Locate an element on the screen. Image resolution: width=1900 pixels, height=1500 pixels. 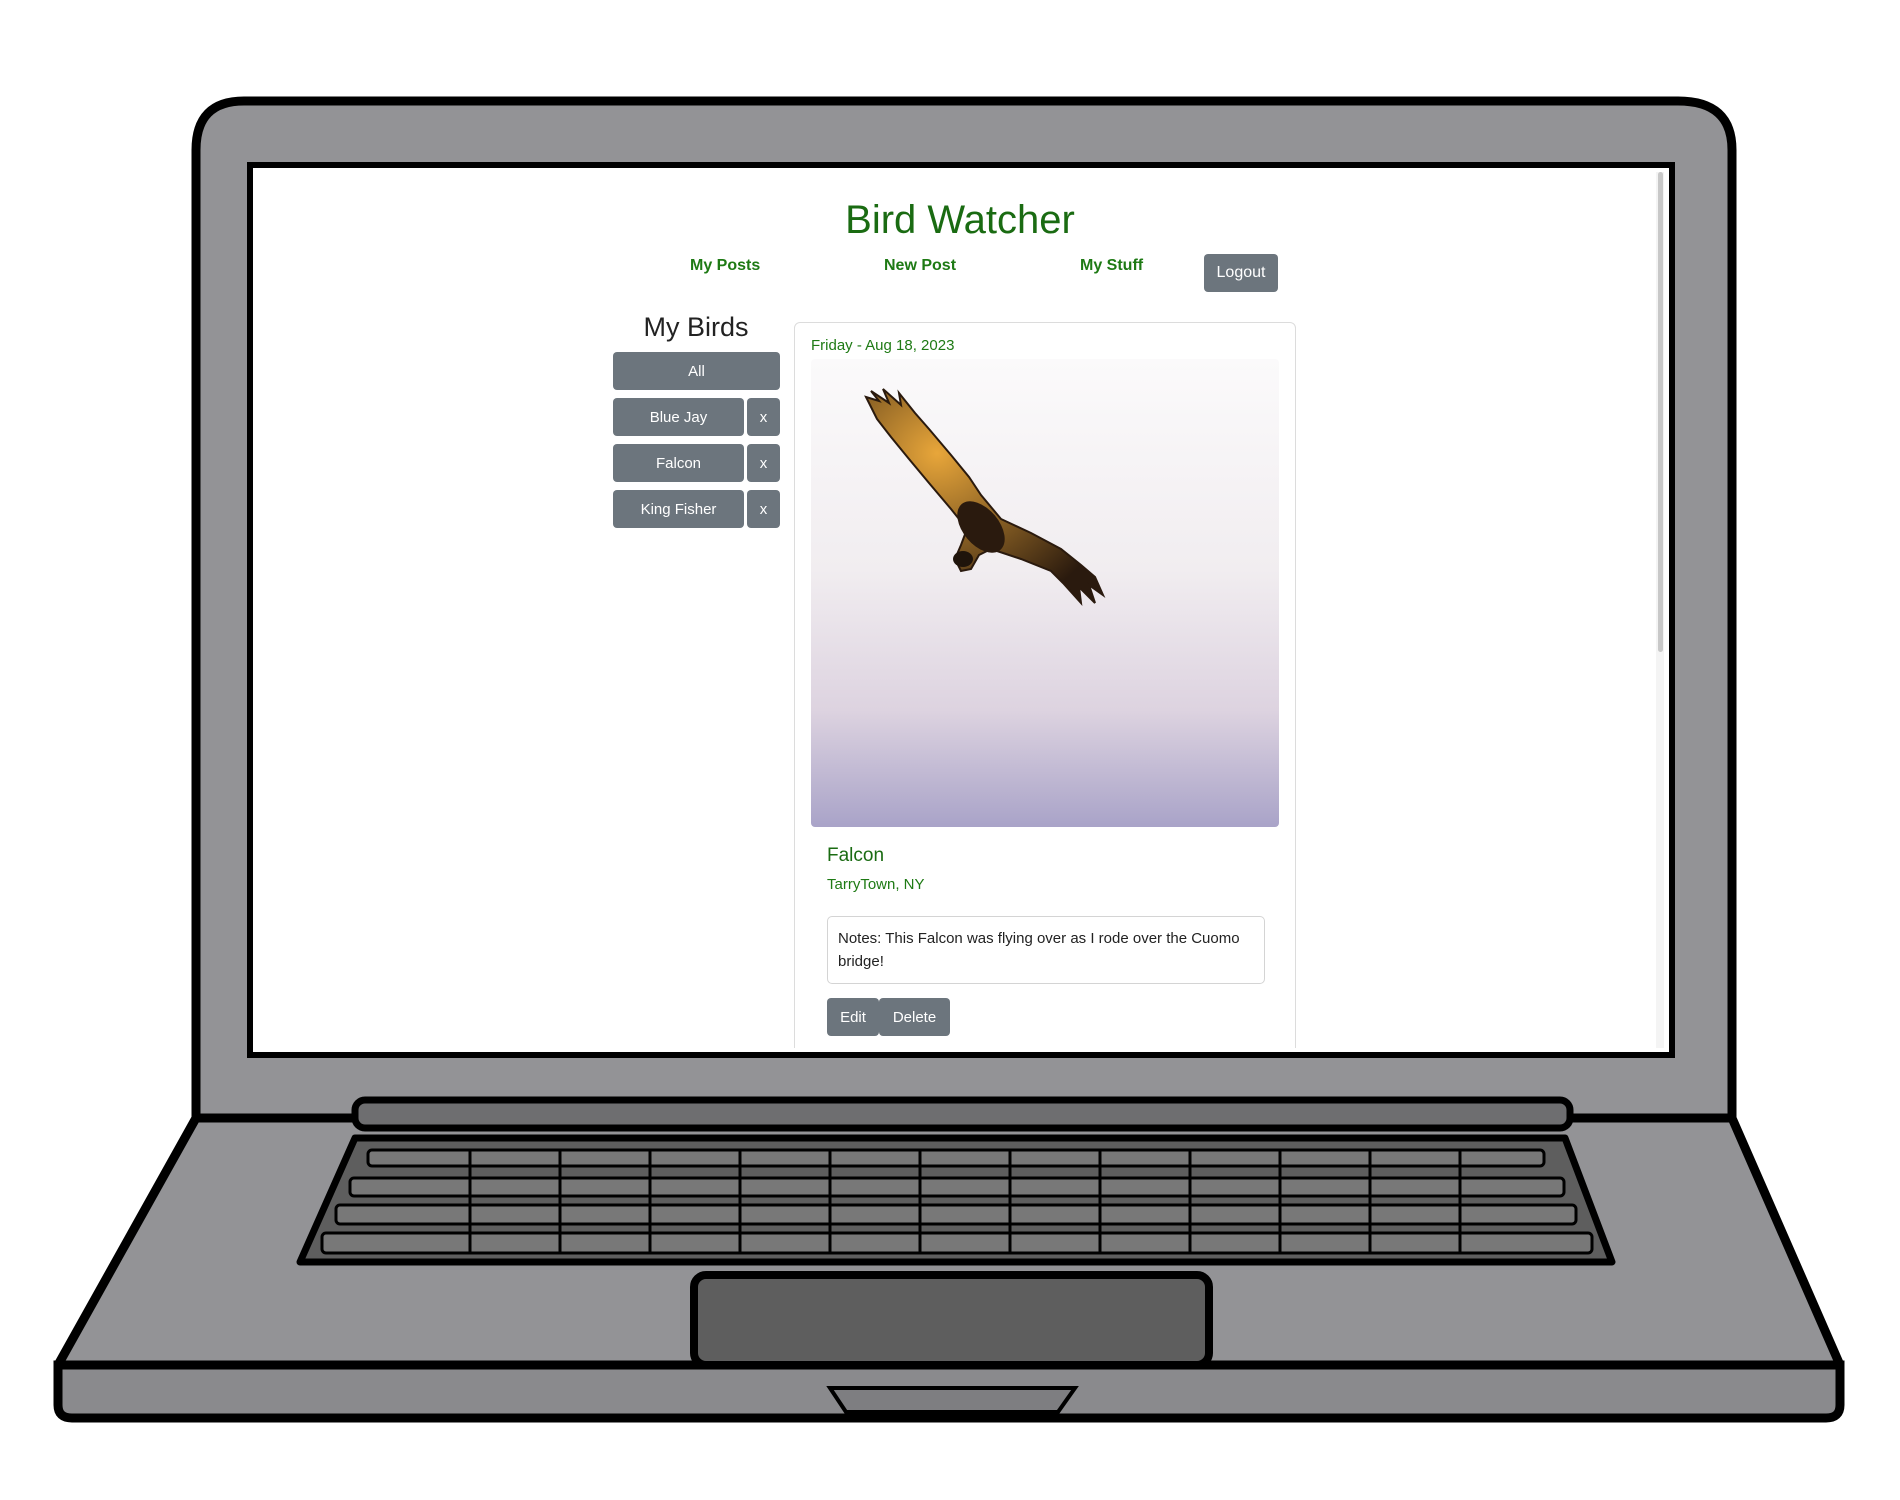
app-title: Bird Watcher is located at coordinates (960, 220).